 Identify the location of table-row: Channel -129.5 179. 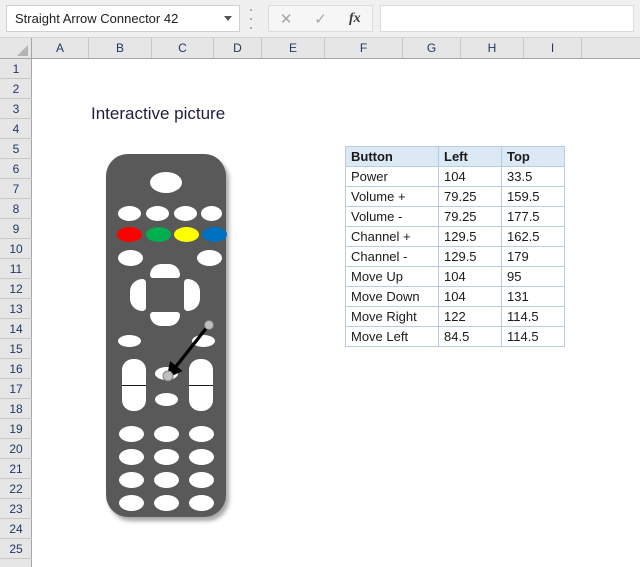
(455, 256).